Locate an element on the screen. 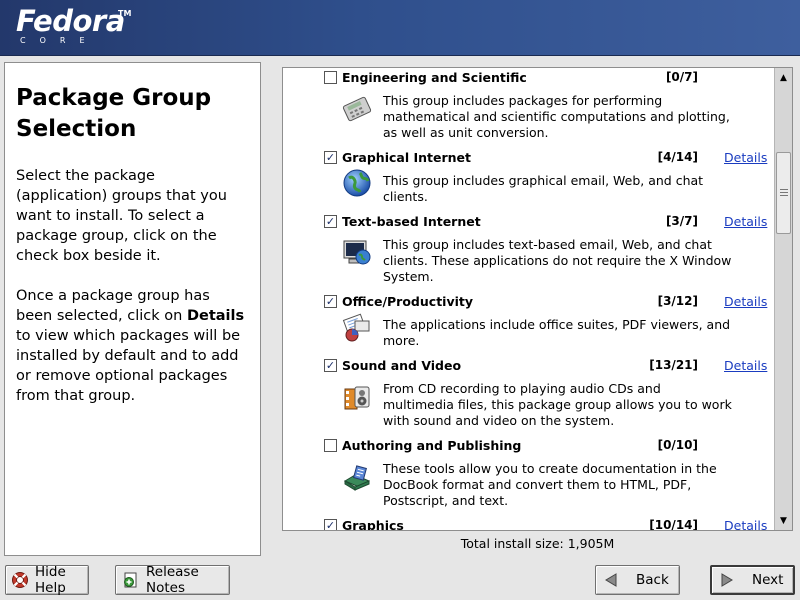 This screenshot has height=600, width=800. logo-trademark: TM is located at coordinates (125, 13).